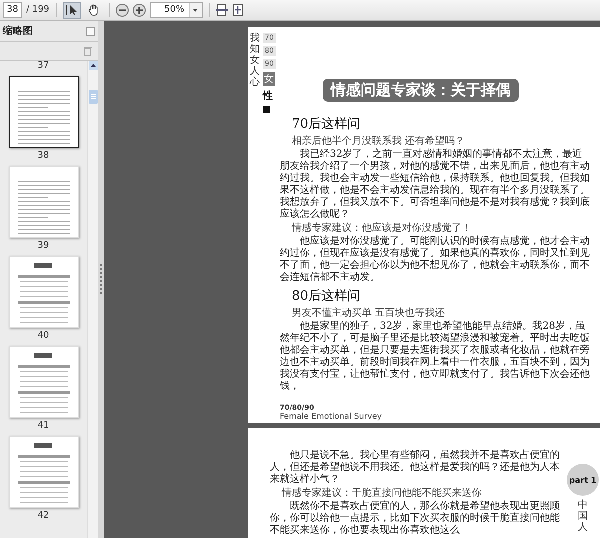 This screenshot has height=538, width=600. I want to click on body-paragraph: 他只是说不急。我心里有些郁闷，虽然我并不是喜欢占便宜的人，但还是希望他说不用我还。他这样是爱我的吗？还是他为人本来就这样小气？, so click(415, 468).